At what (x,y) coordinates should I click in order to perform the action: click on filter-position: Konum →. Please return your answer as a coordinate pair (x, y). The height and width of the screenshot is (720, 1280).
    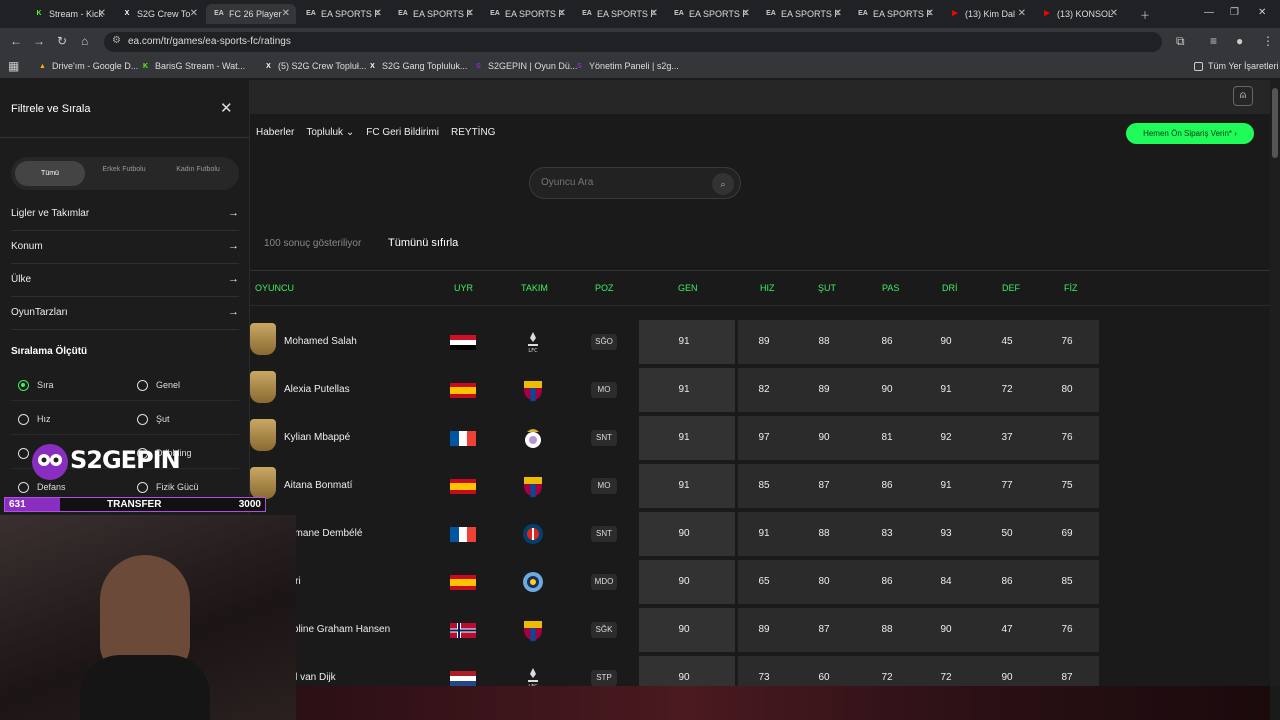
    Looking at the image, I should click on (125, 247).